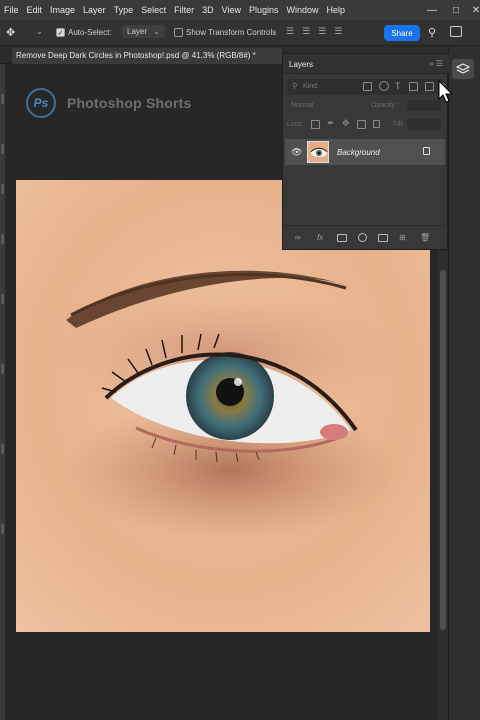 The image size is (480, 720). I want to click on layer-filter-bar: ⚲ Kind T, so click(366, 87).